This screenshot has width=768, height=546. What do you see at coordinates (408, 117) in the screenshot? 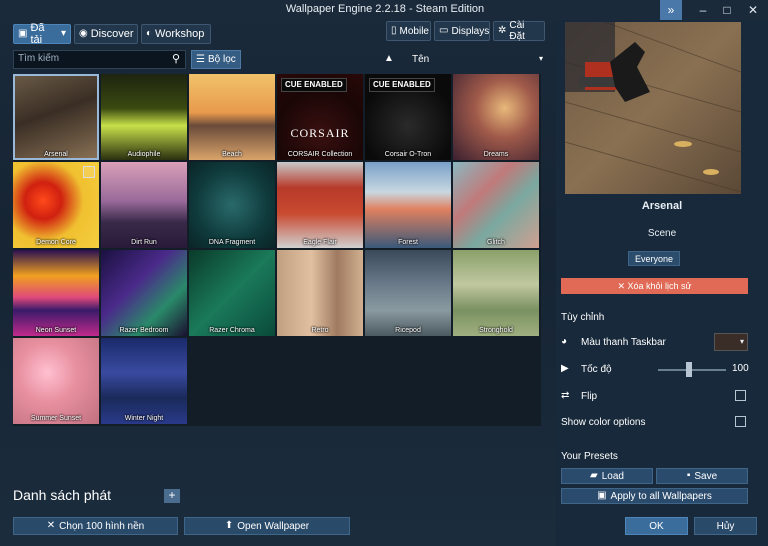
I see `wallpaper-tile: CUE ENABLED Corsair O-Tron` at bounding box center [408, 117].